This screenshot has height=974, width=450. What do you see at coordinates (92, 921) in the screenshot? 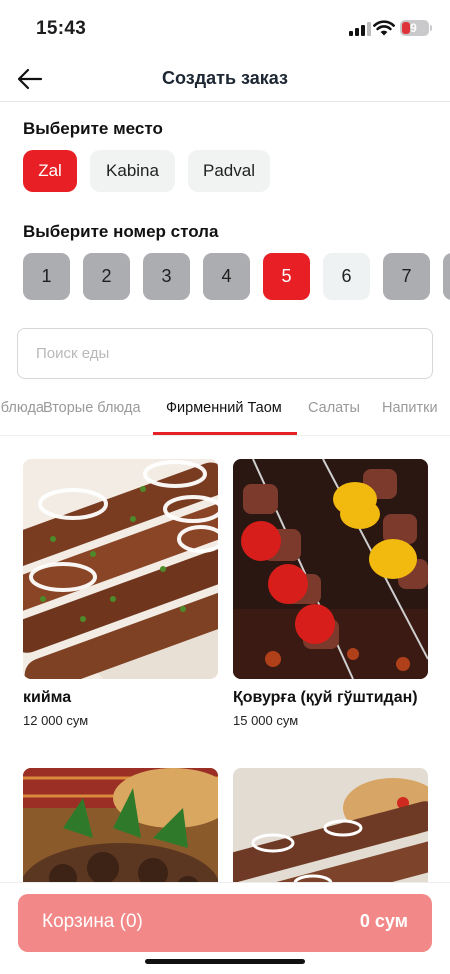
I see `cart-label: Корзина (0)` at bounding box center [92, 921].